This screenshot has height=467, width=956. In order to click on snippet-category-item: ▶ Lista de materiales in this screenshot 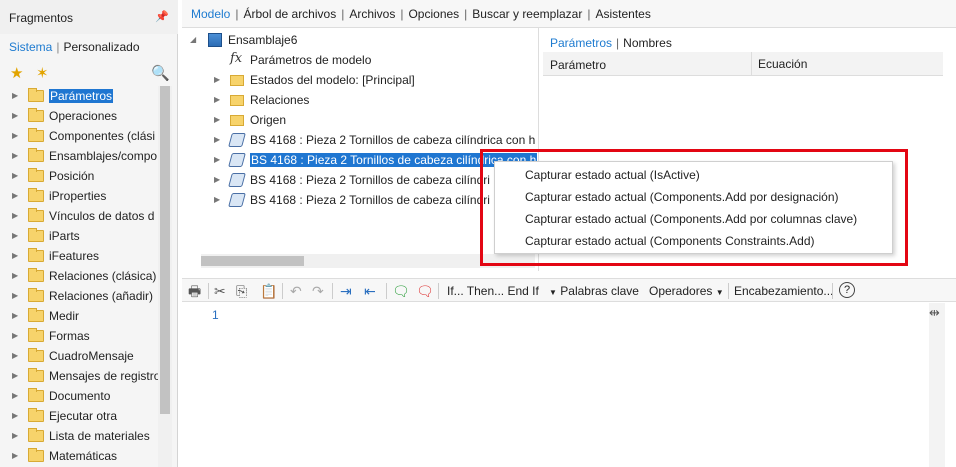, I will do `click(79, 436)`.